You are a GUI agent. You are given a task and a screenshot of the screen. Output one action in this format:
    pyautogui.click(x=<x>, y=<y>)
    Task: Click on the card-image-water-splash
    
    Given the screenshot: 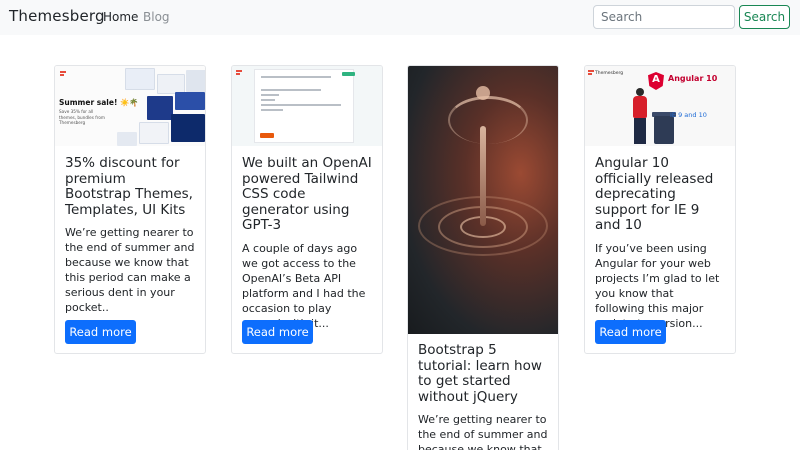 What is the action you would take?
    pyautogui.click(x=483, y=200)
    